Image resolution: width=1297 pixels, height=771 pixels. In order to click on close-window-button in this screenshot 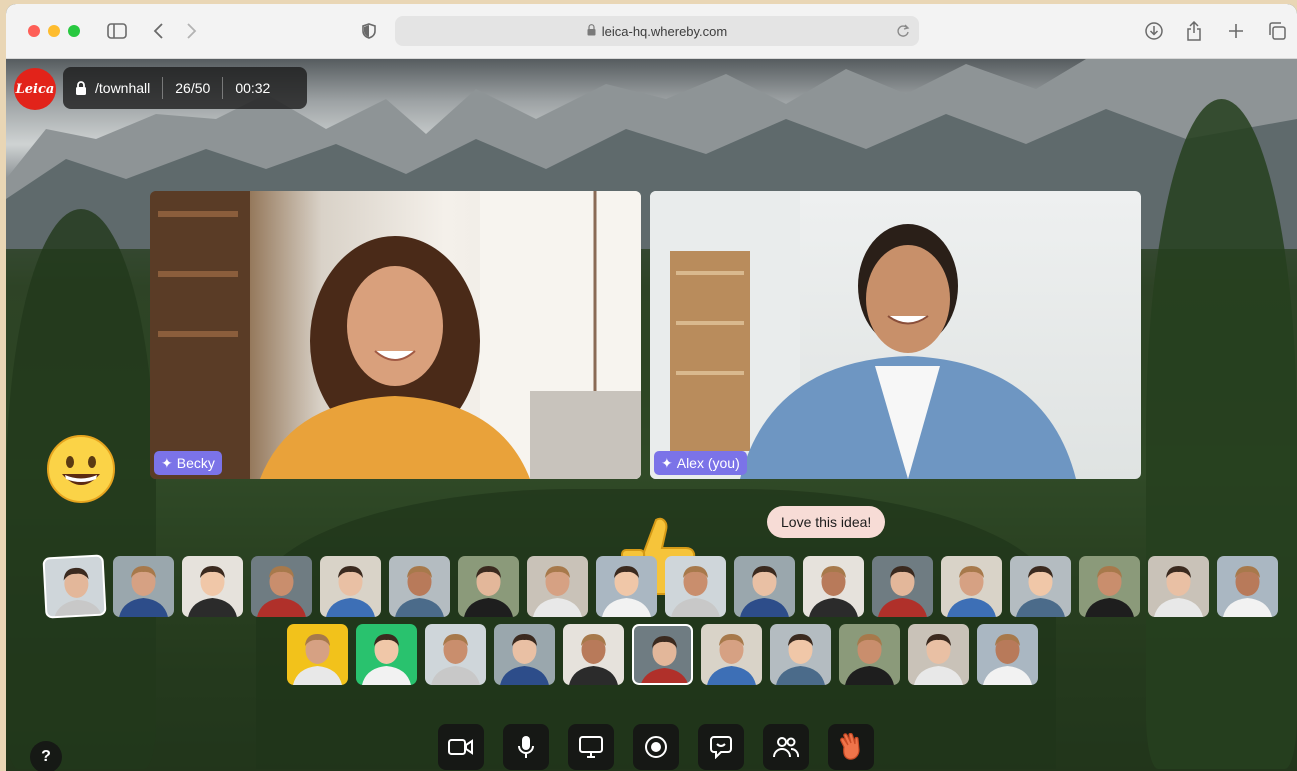, I will do `click(34, 31)`.